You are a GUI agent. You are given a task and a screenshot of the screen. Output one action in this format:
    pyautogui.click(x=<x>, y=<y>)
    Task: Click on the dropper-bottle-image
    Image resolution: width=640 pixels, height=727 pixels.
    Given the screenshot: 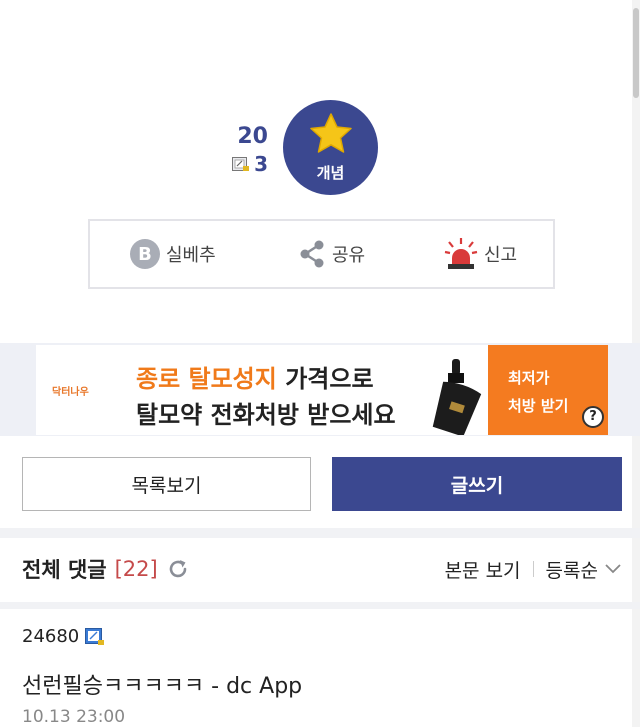 What is the action you would take?
    pyautogui.click(x=457, y=397)
    